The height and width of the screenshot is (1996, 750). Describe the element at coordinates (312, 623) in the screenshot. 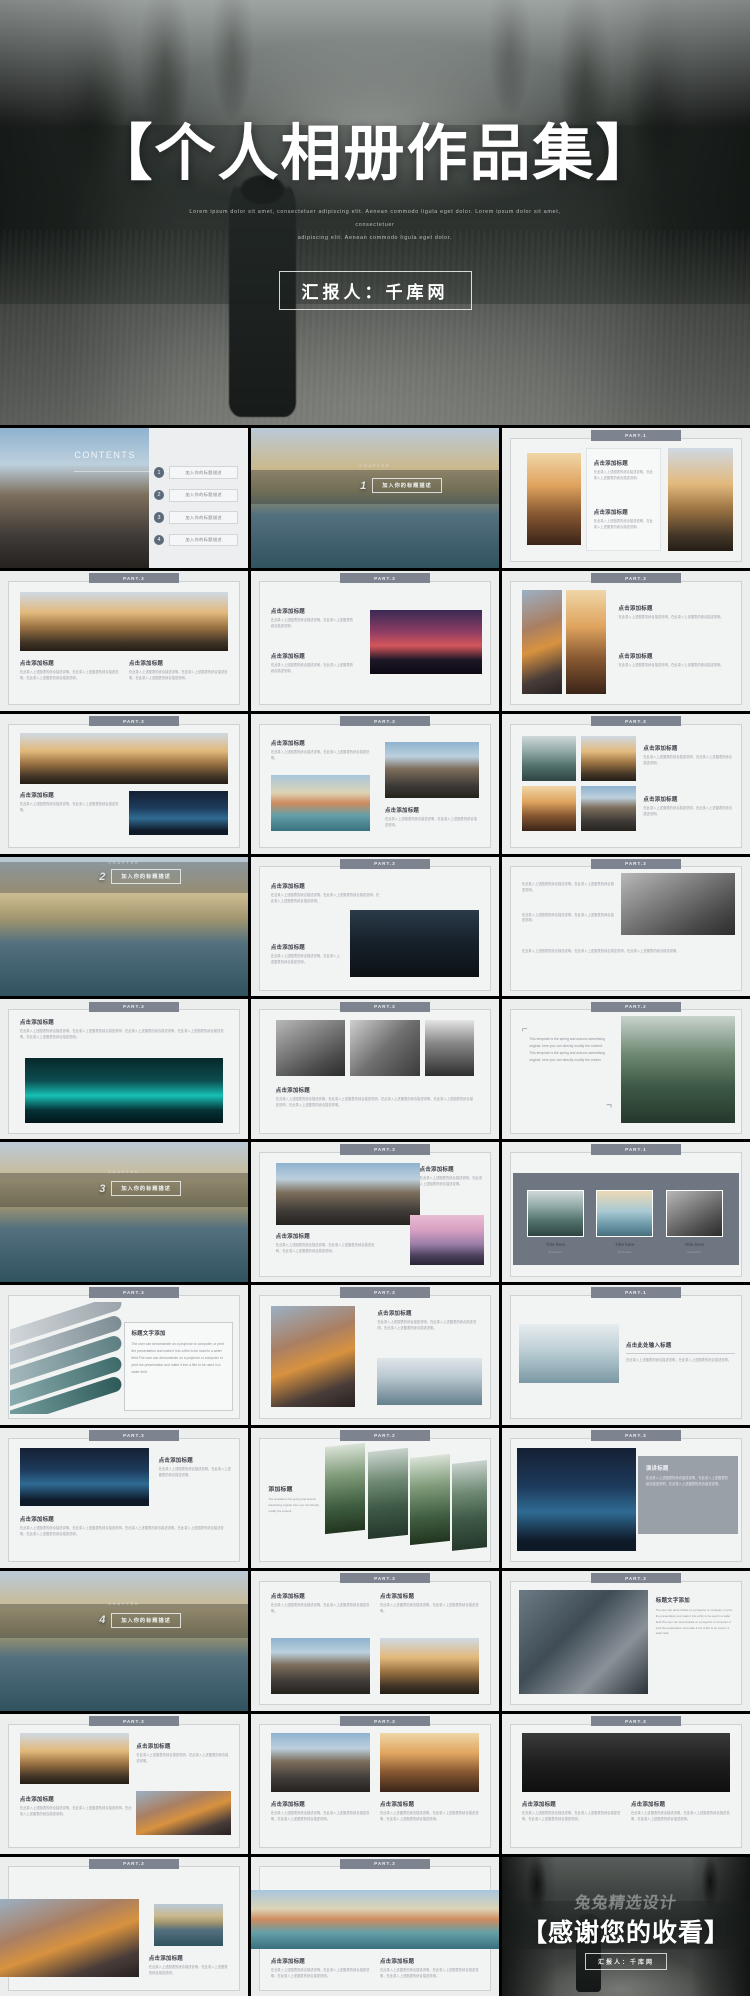

I see `block-body-1: 在此录入上述图表的综合描述说明，在此录入上述图表的综合描述说明。` at that location.